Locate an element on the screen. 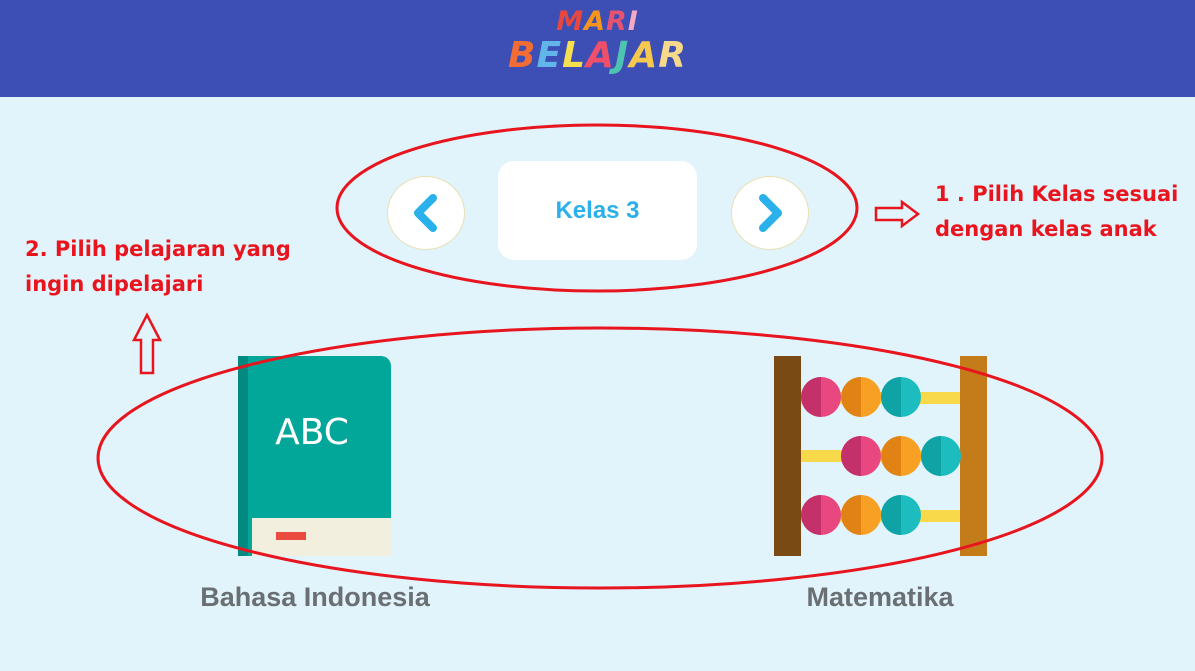 Image resolution: width=1195 pixels, height=671 pixels. logo-letter: B is located at coordinates (522, 55).